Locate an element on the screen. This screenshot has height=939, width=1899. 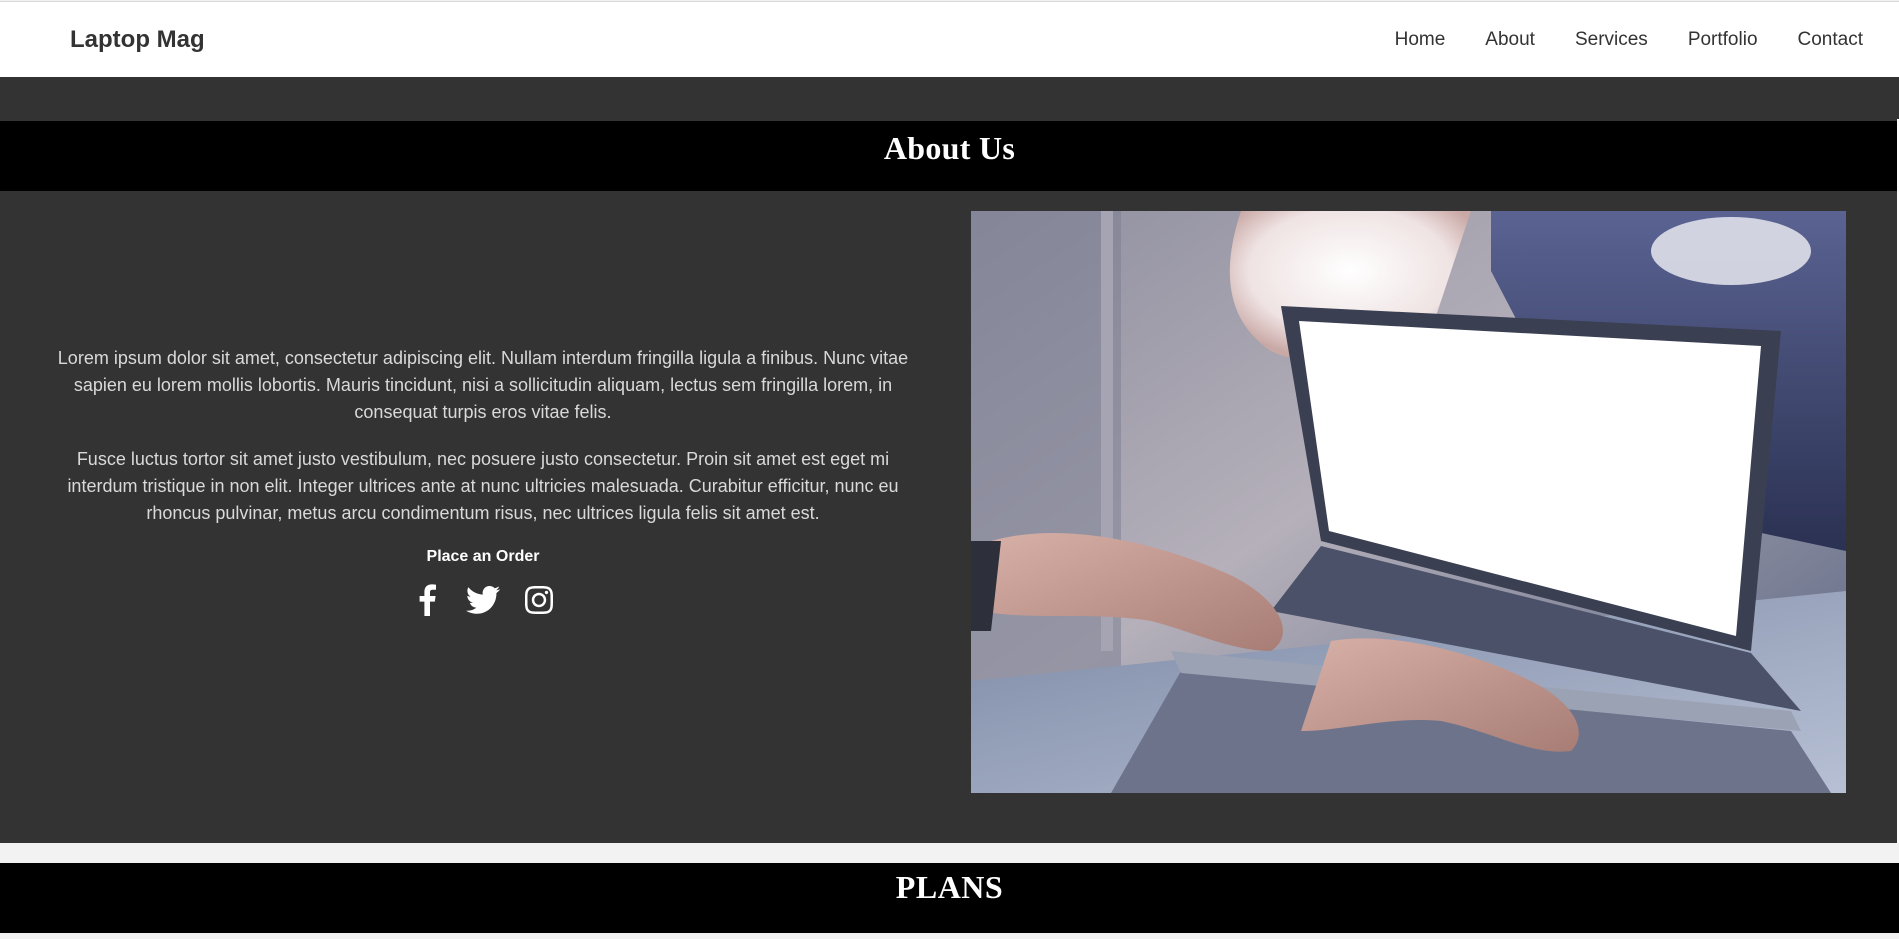
nav-links: Home About Services Portfolio Contact is located at coordinates (1609, 40).